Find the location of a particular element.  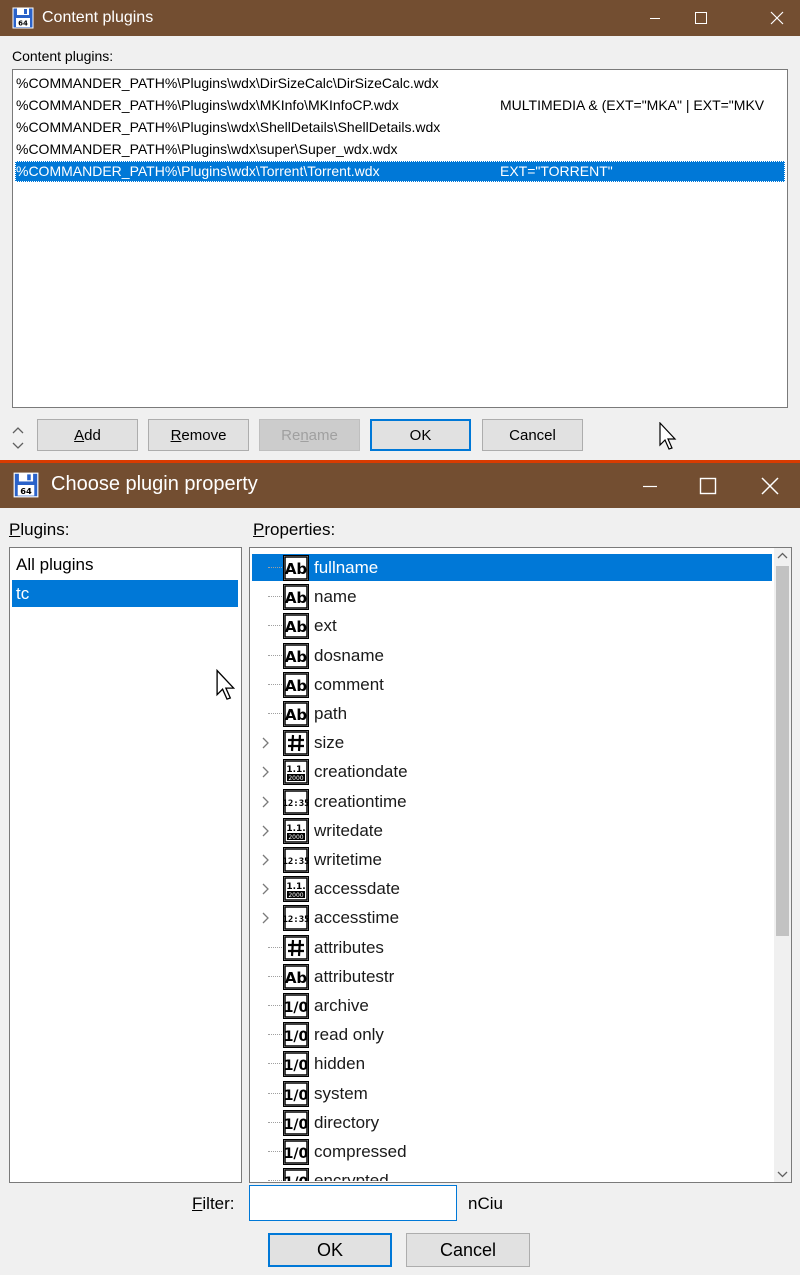

scrollbar-thumb is located at coordinates (782, 751).